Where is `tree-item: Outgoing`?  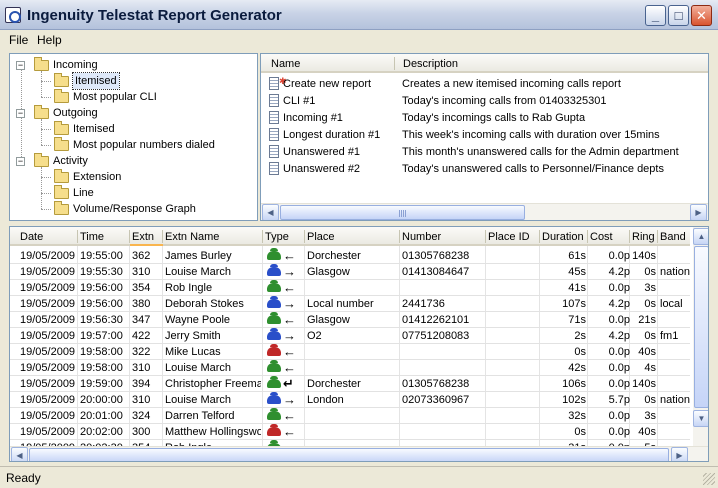 tree-item: Outgoing is located at coordinates (75, 113).